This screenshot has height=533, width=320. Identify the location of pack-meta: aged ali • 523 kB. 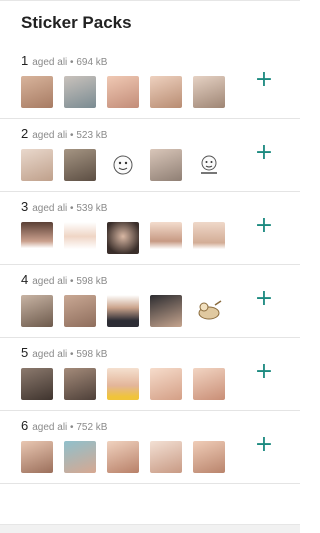
(70, 135).